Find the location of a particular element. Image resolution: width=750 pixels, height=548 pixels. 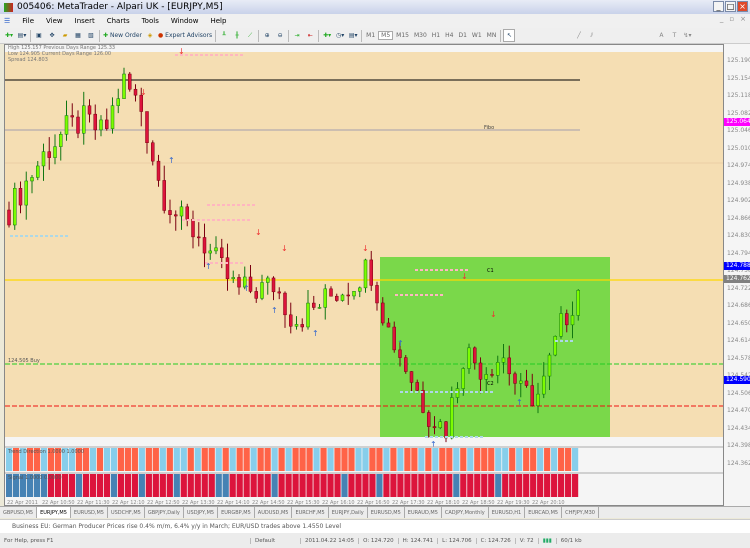

chart-tab: EURCAD,M5 is located at coordinates (544, 512).